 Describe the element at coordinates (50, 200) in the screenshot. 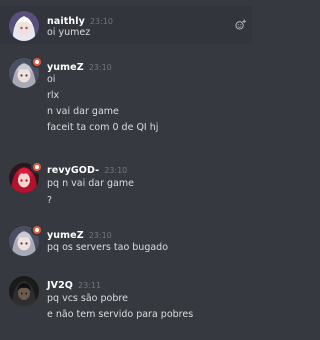

I see `message-text: ?` at that location.